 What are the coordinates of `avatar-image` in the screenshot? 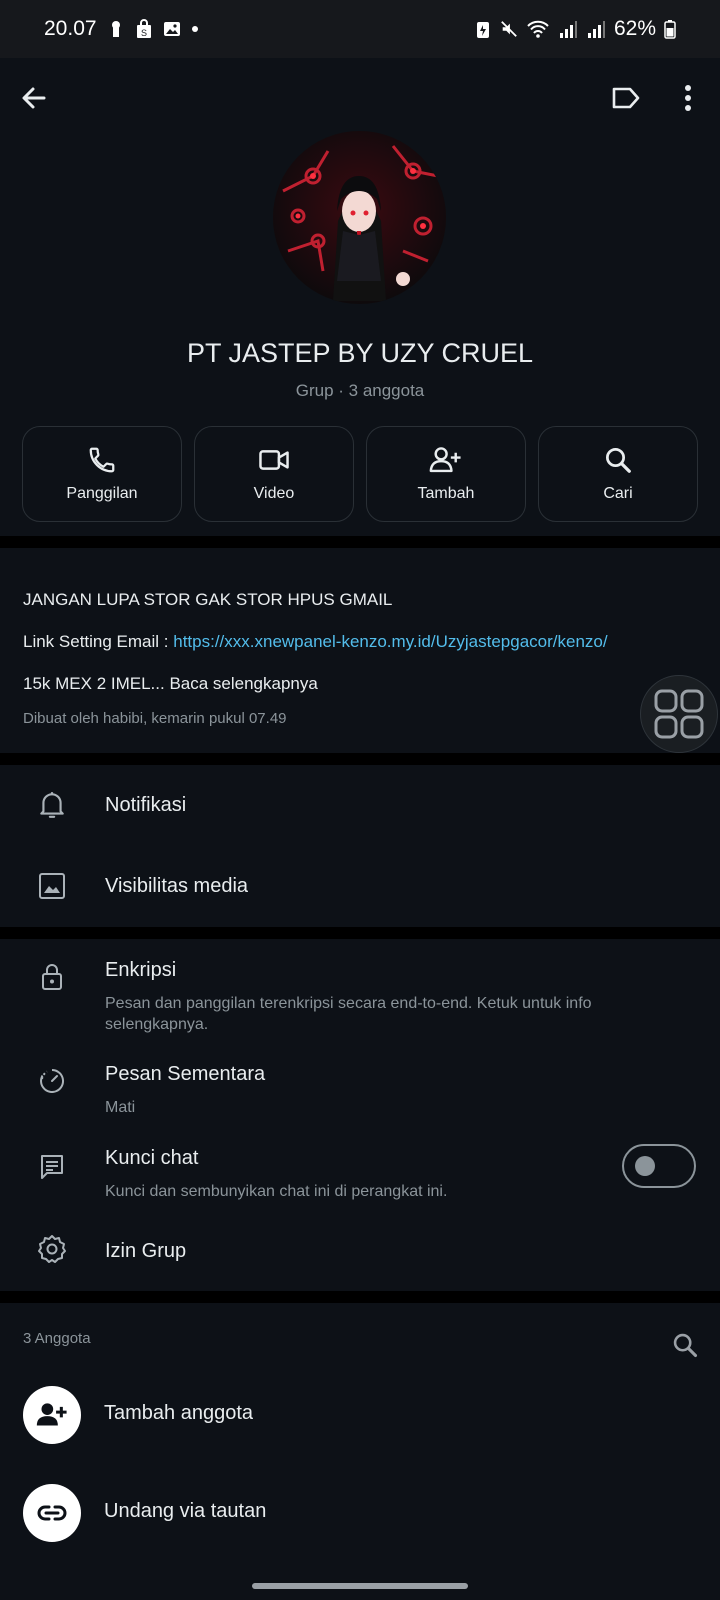 It's located at (359, 217).